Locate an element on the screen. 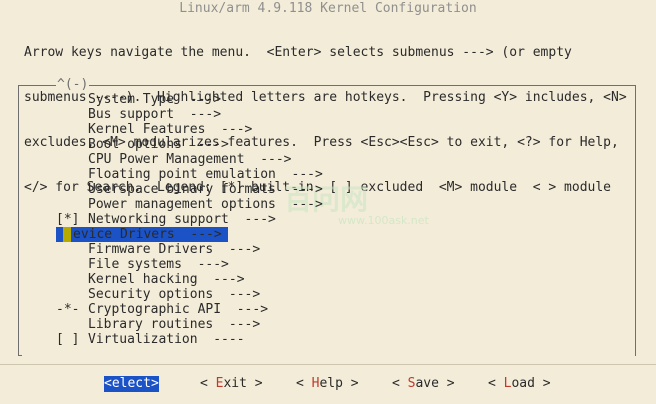 The width and height of the screenshot is (656, 404). menu-item-virtualization: [ ] Virtualization ---- is located at coordinates (336, 339).